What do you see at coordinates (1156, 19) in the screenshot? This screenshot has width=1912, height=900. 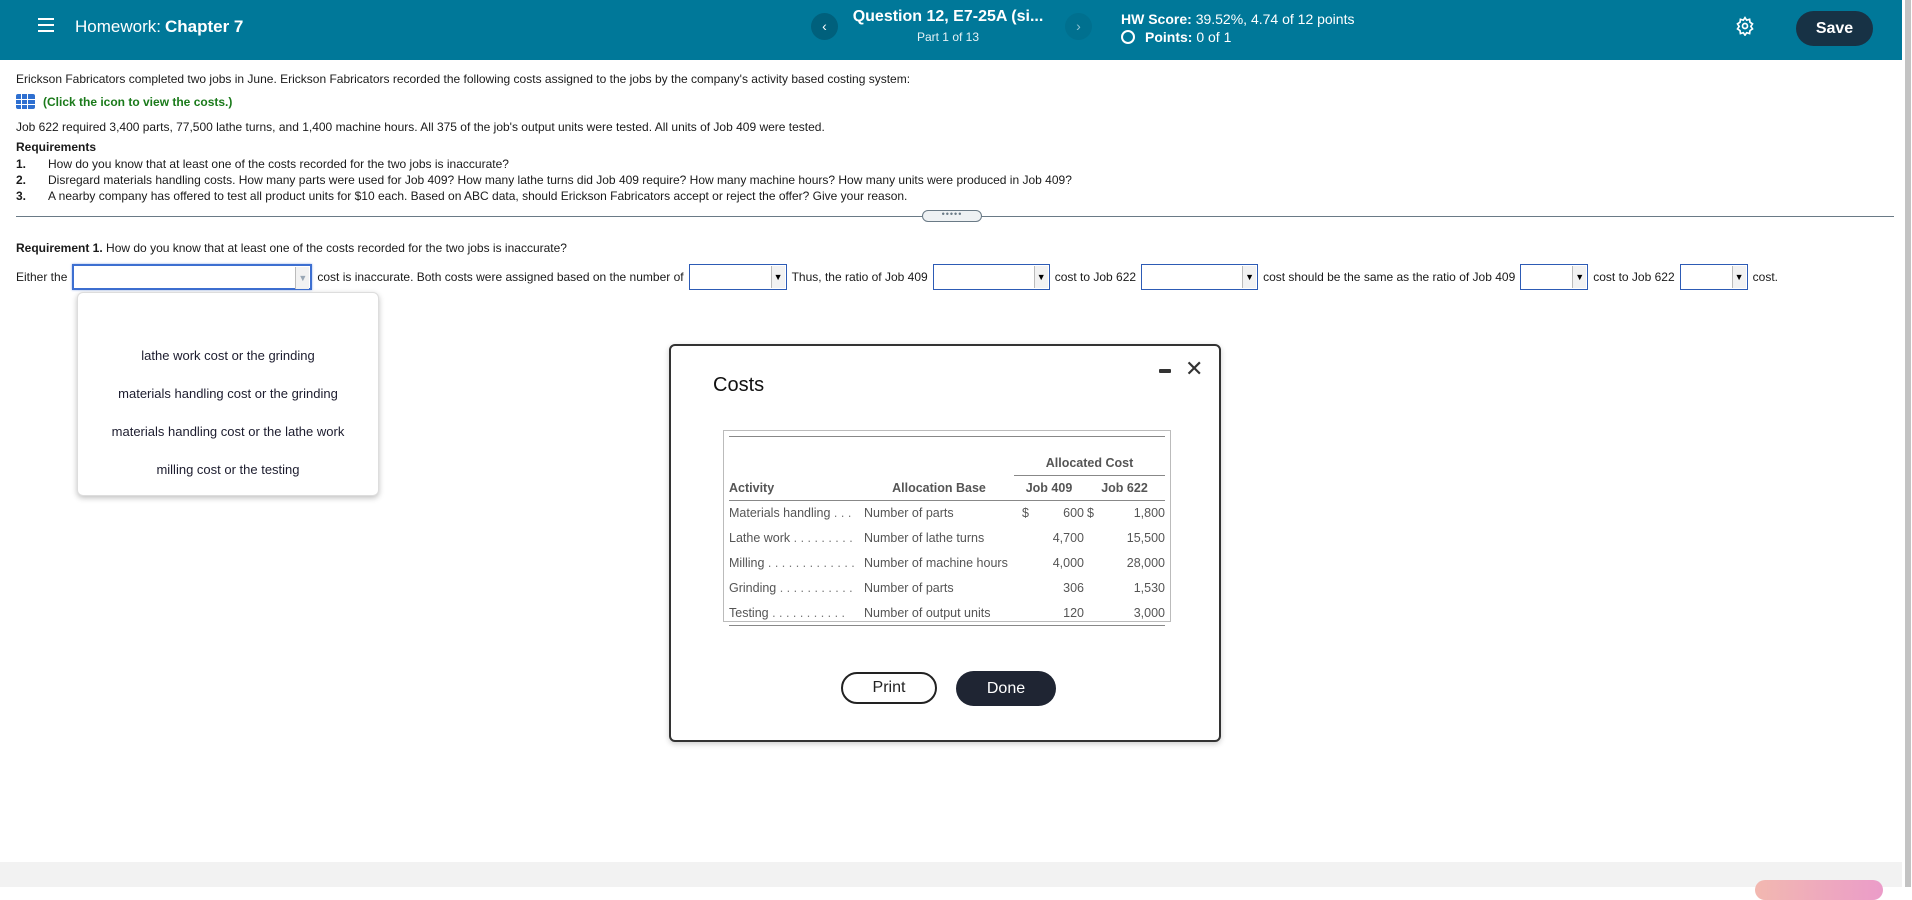 I see `hw-score-label: HW Score:` at bounding box center [1156, 19].